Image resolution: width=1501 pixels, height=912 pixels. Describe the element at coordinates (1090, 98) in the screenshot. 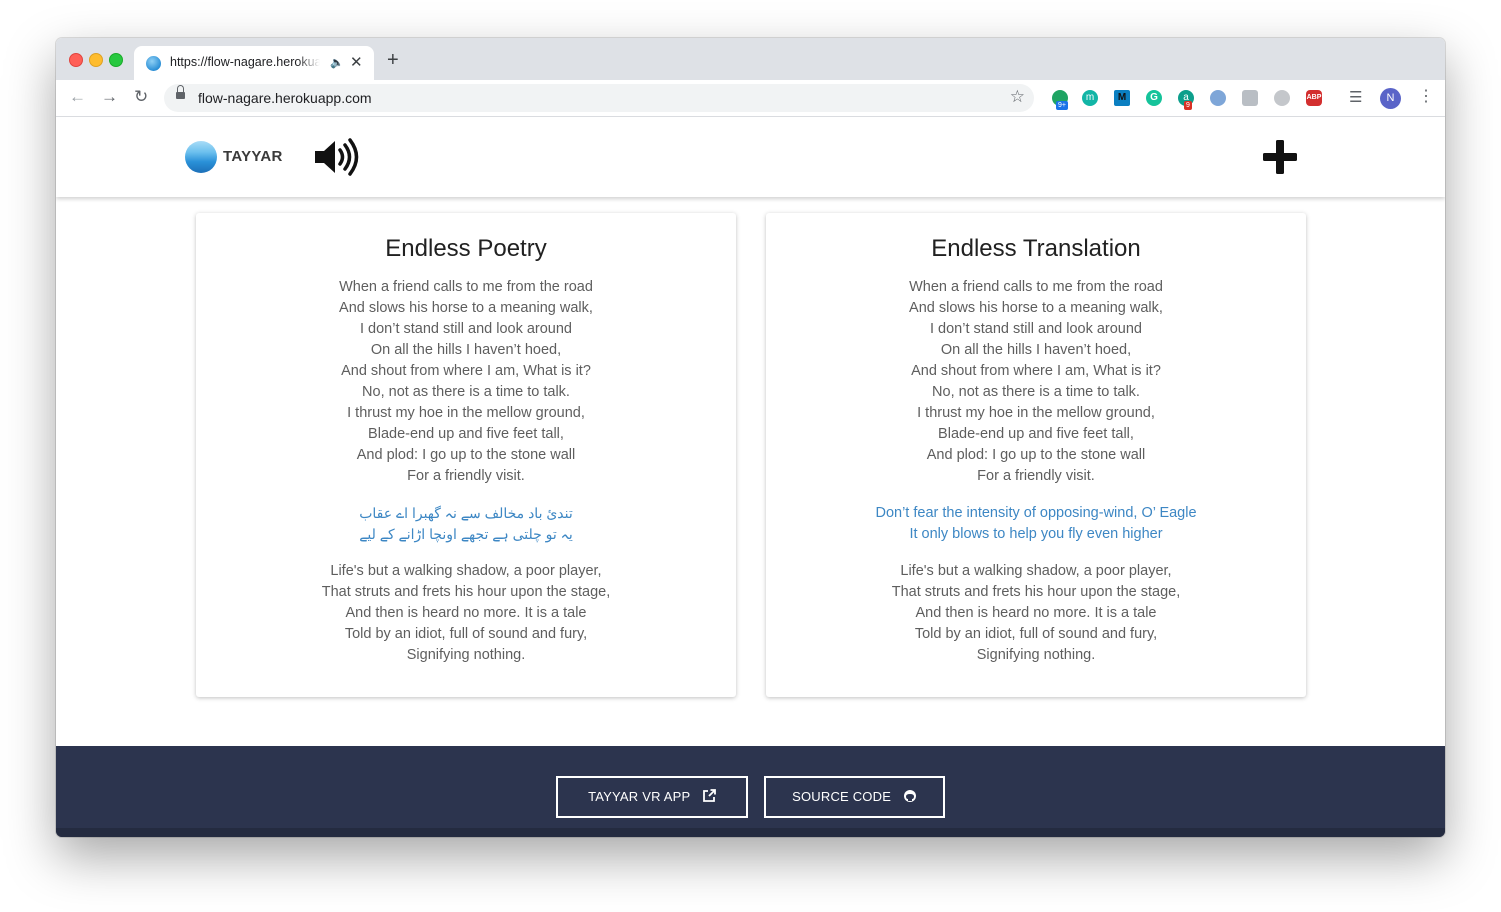

I see `extension-m-icon: m` at that location.